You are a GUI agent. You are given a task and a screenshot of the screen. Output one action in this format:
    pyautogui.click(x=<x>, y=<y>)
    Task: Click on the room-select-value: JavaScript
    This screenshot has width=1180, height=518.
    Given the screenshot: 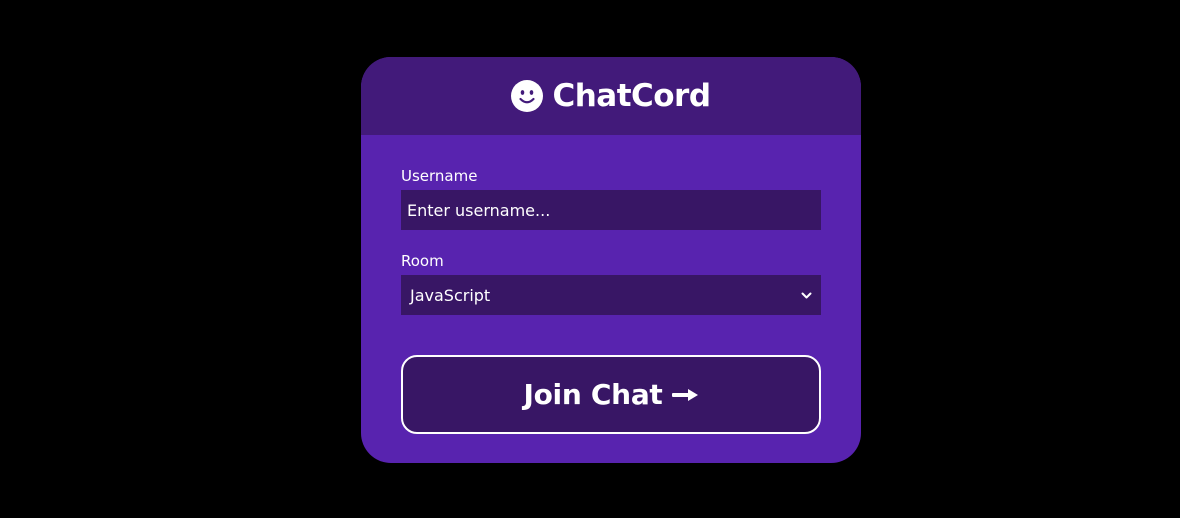 What is the action you would take?
    pyautogui.click(x=450, y=295)
    